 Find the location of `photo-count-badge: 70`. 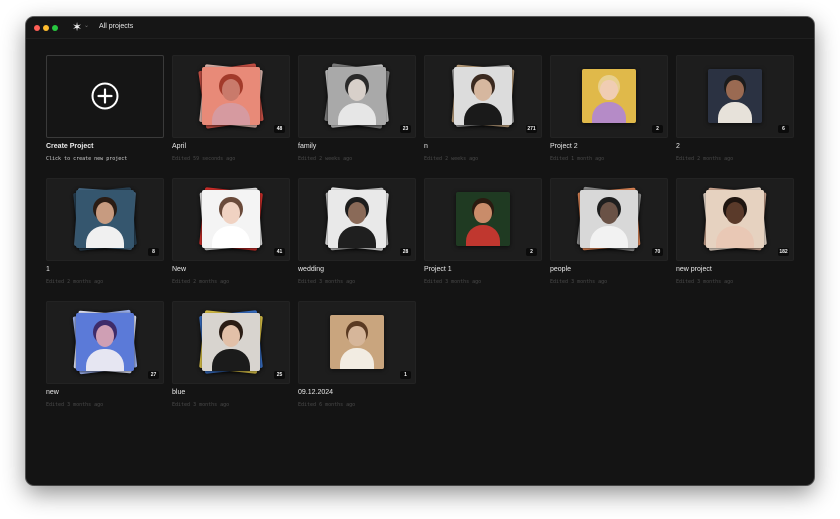

photo-count-badge: 70 is located at coordinates (657, 252).